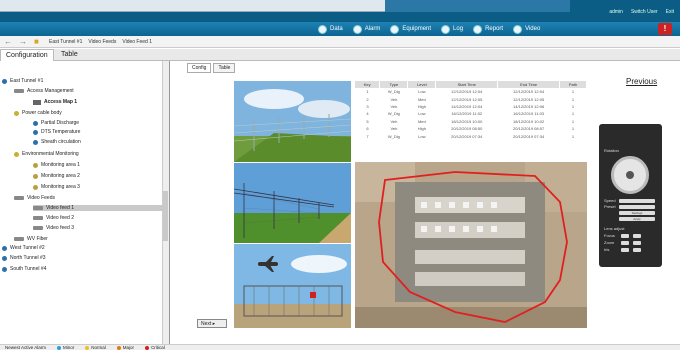 The width and height of the screenshot is (680, 350). What do you see at coordinates (56, 187) in the screenshot?
I see `tree-node: Monitoring area 3` at bounding box center [56, 187].